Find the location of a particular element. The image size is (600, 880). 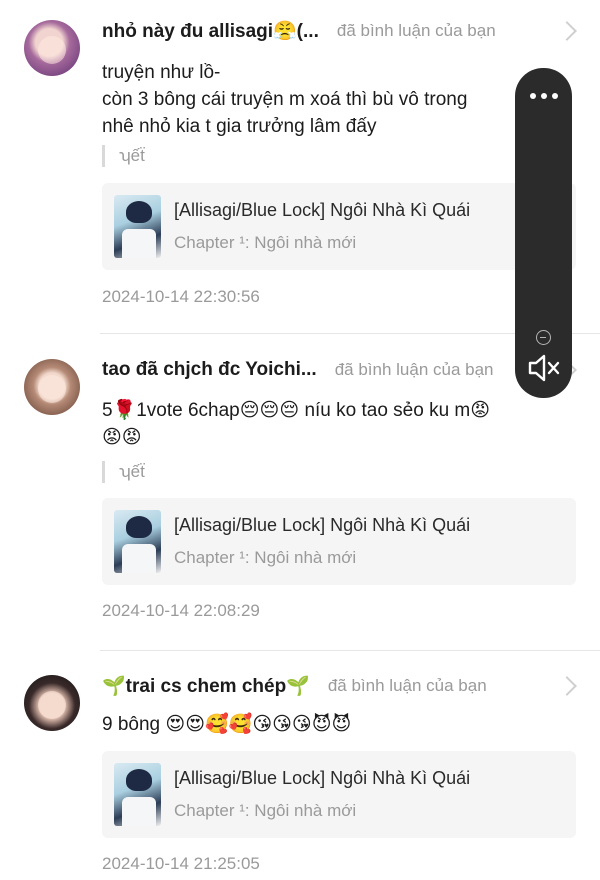

timestamp: 2024-10-14 22:30:56 is located at coordinates (181, 296).